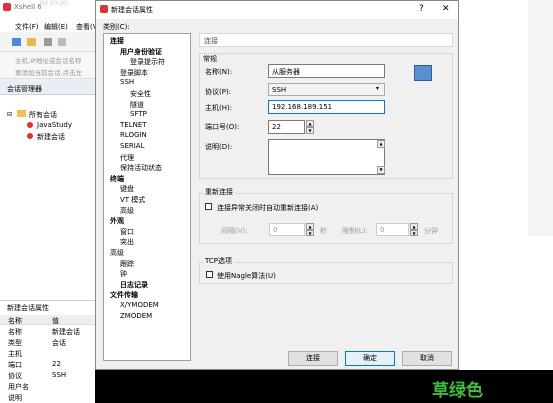 Image resolution: width=553 pixels, height=403 pixels. What do you see at coordinates (326, 71) in the screenshot?
I see `name-input: 从服务器` at bounding box center [326, 71].